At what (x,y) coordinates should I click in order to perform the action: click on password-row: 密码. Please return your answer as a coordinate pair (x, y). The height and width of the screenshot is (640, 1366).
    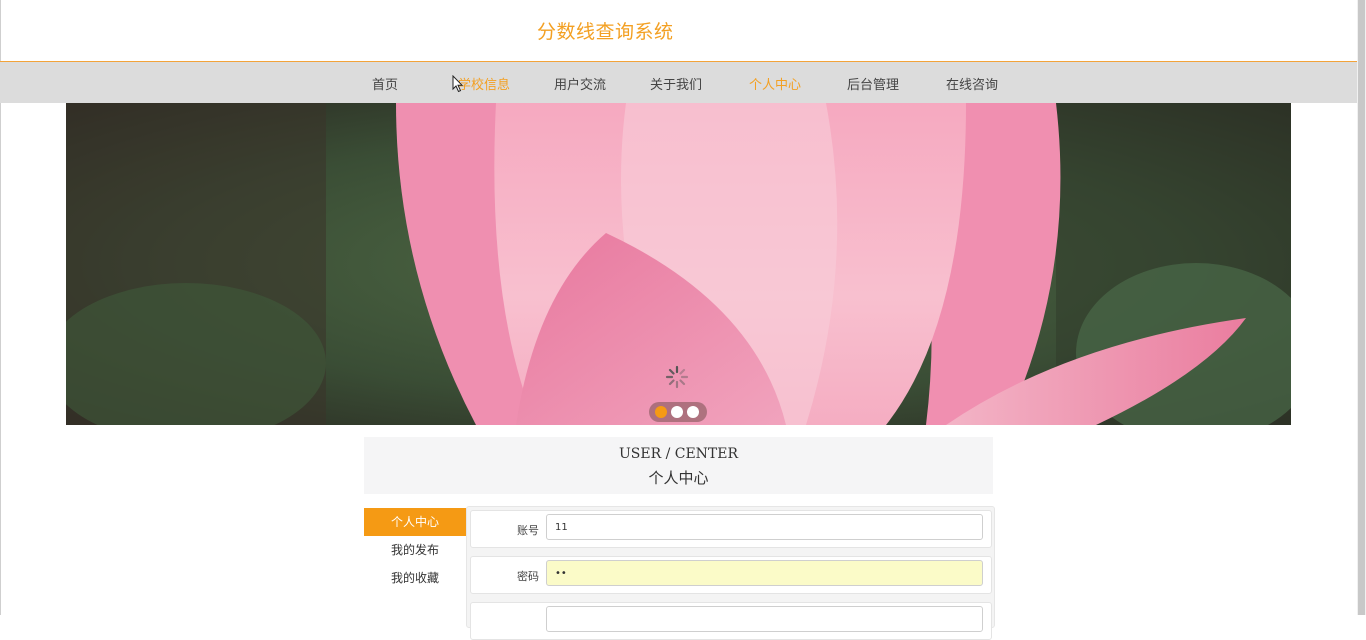
    Looking at the image, I should click on (731, 575).